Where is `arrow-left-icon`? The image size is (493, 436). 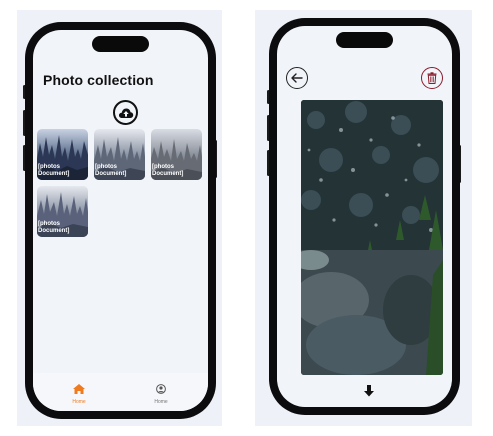 arrow-left-icon is located at coordinates (297, 78).